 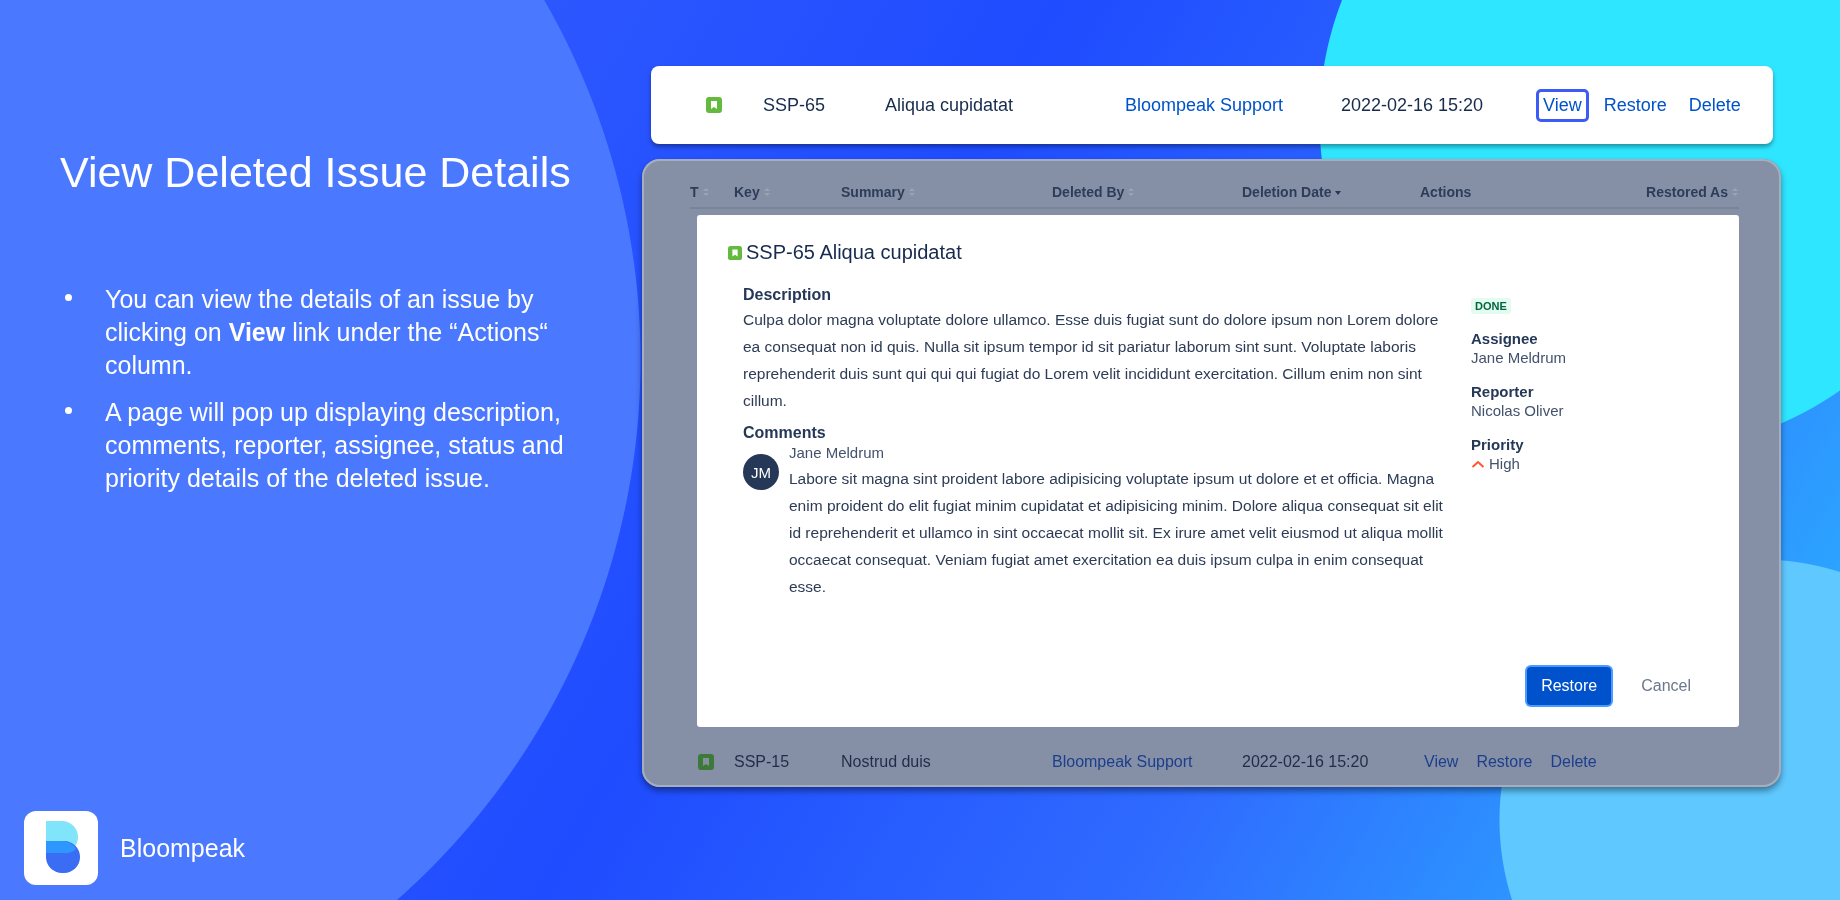 What do you see at coordinates (1091, 360) in the screenshot?
I see `description-text: Culpa dolor magna voluptate dolore ullamco. Esse duis fugiat sunt do dolore ipsum non Lorem dolore ea consequat non id quis. Nulla sit ipsum tempor id sit pariatur laborum sint sunt. Voluptate laboris reprehenderit duis sunt qui qui qui fugiat do Lorem velit incididunt exercitation. Cillum enim non sint cillum.` at bounding box center [1091, 360].